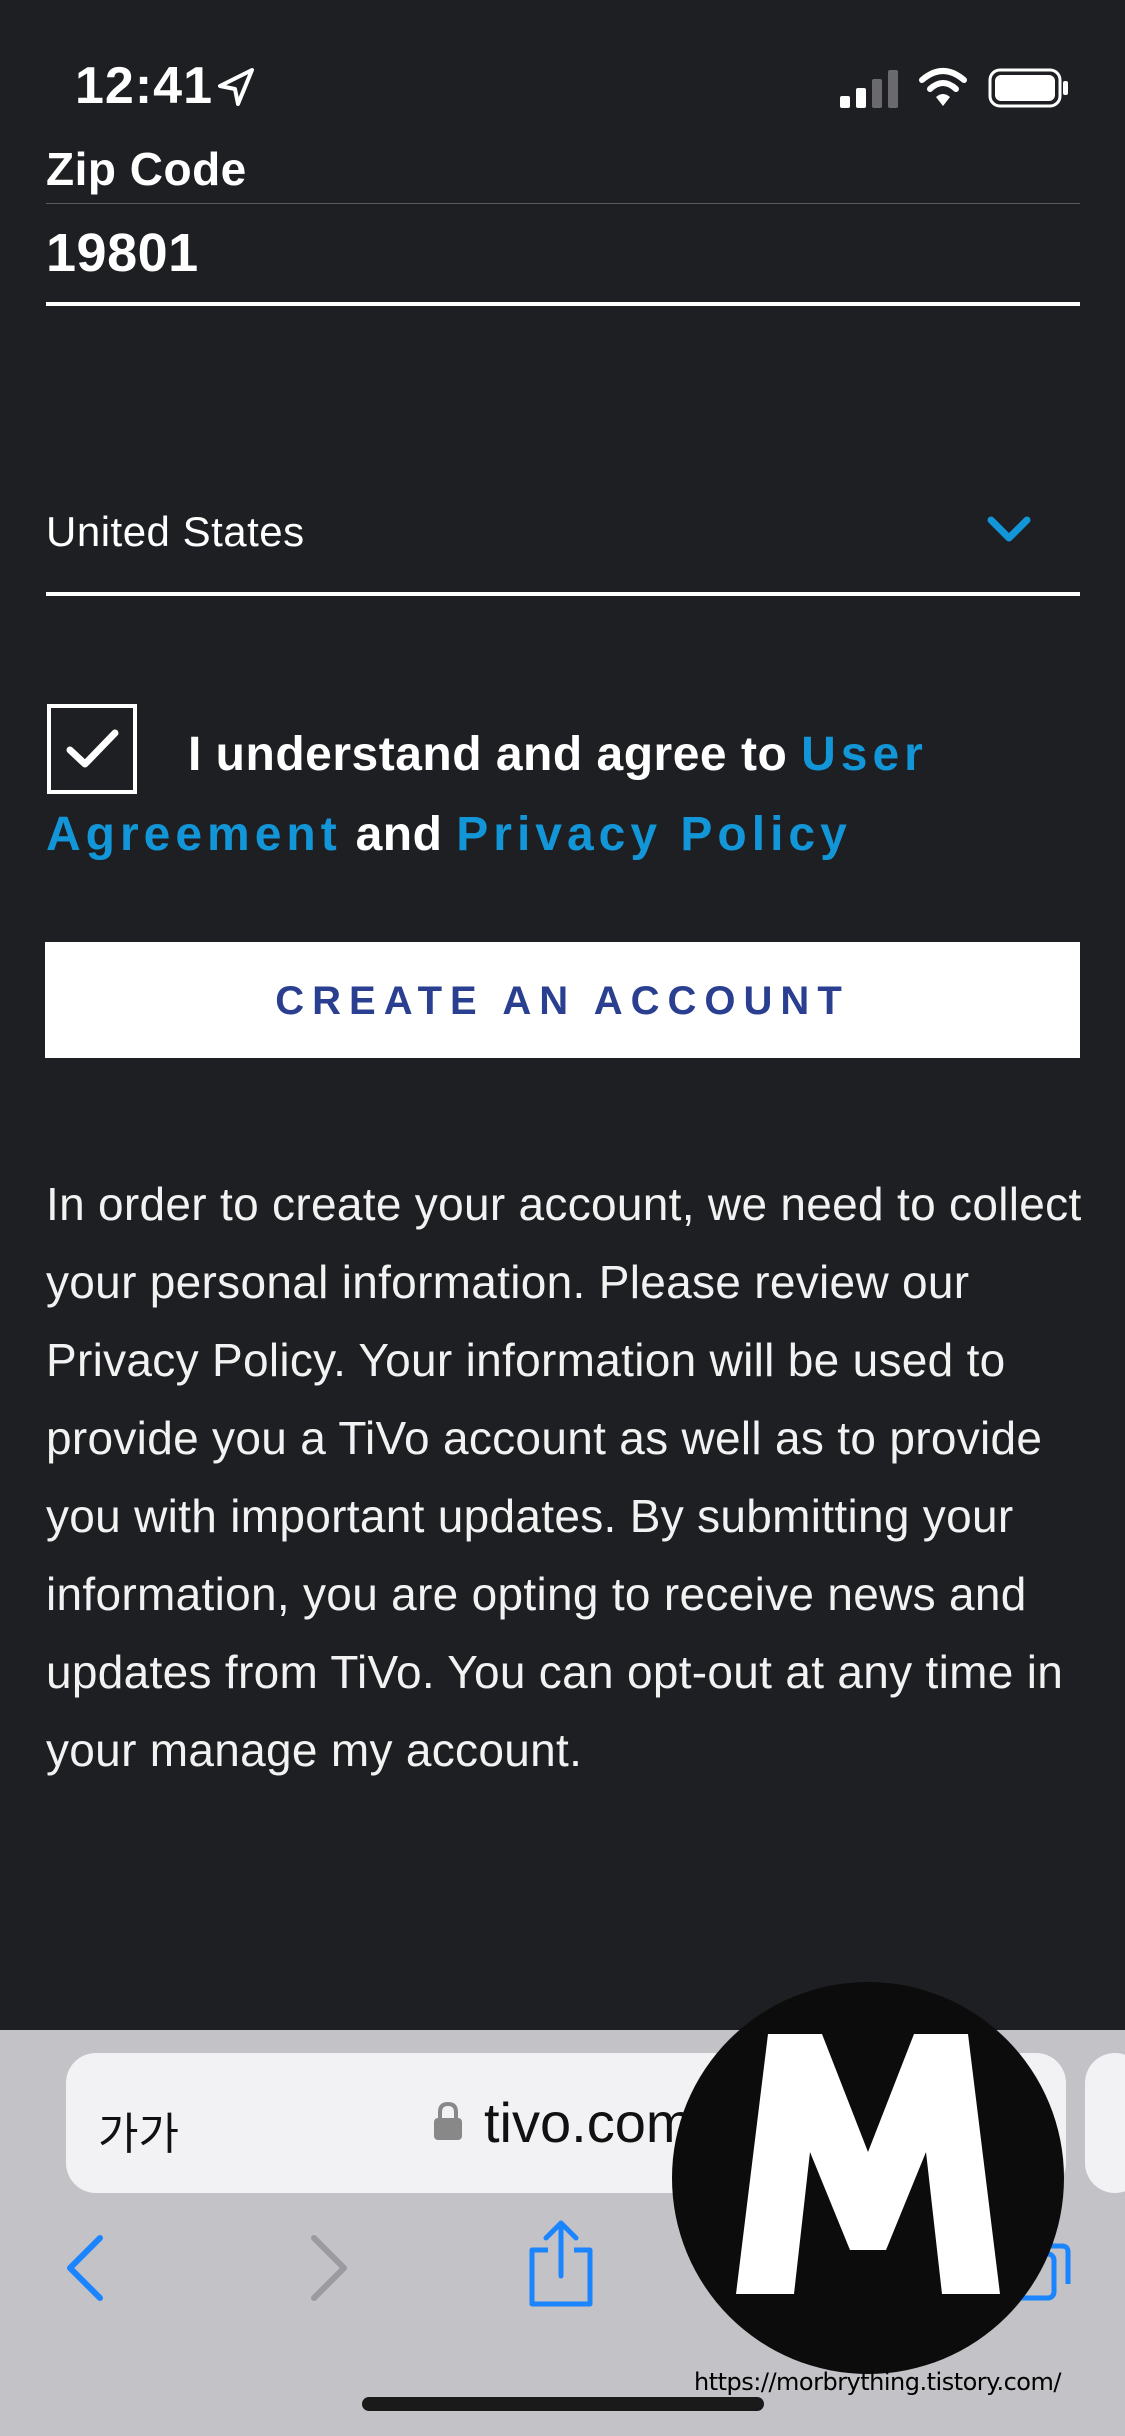  I want to click on share-icon, so click(561, 2264).